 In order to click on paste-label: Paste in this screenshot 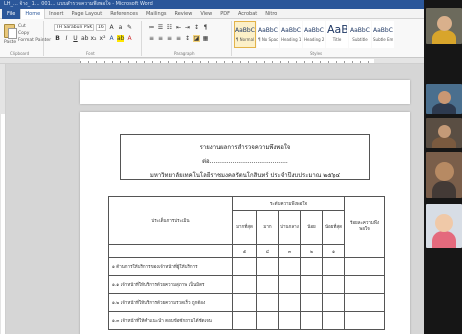, I will do `click(10, 42)`.